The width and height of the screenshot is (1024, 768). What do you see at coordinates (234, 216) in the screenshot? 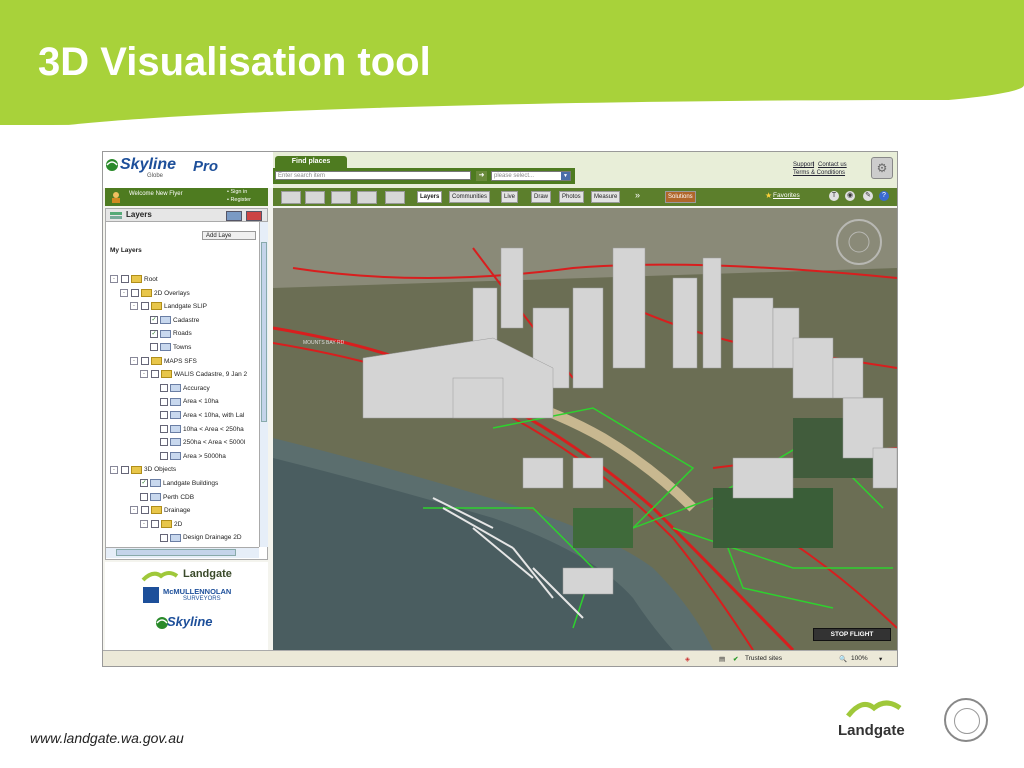
I see `layers-options-icon` at bounding box center [234, 216].